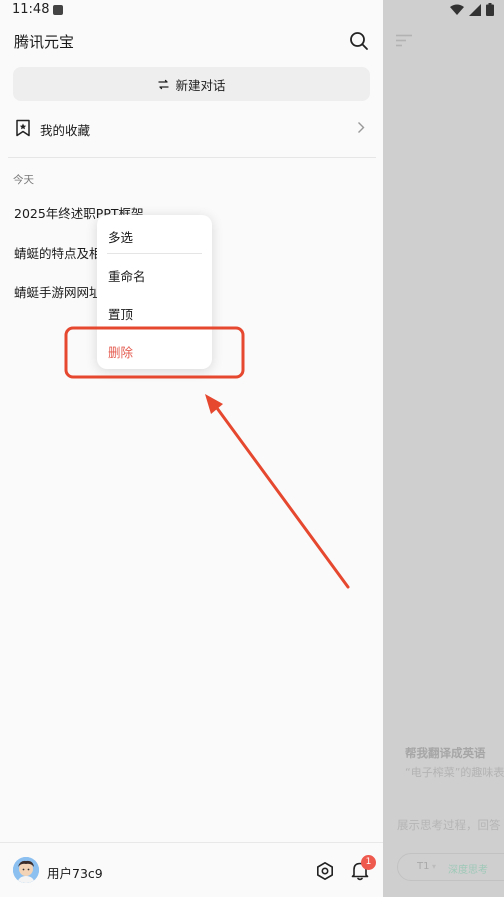 The height and width of the screenshot is (897, 504). I want to click on new-chat-label: 新建对话, so click(200, 85).